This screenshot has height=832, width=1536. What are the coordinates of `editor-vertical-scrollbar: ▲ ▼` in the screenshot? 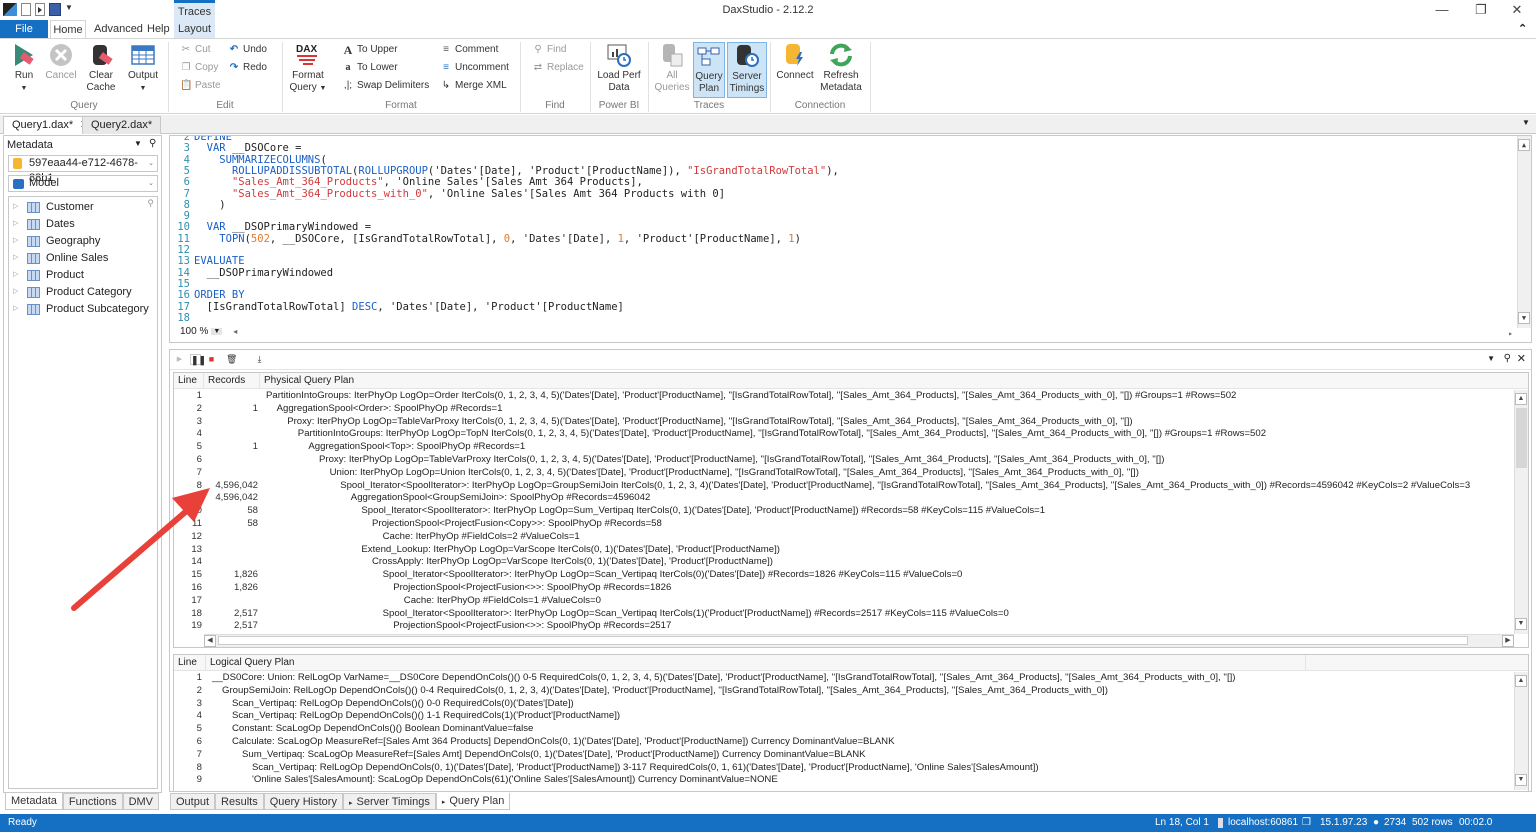 It's located at (1524, 232).